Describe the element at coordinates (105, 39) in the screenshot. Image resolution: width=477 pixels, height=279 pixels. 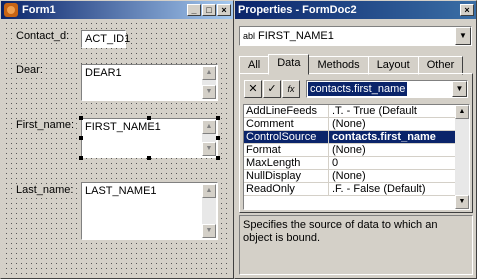
I see `contact-id-field: ACT_ID1` at that location.